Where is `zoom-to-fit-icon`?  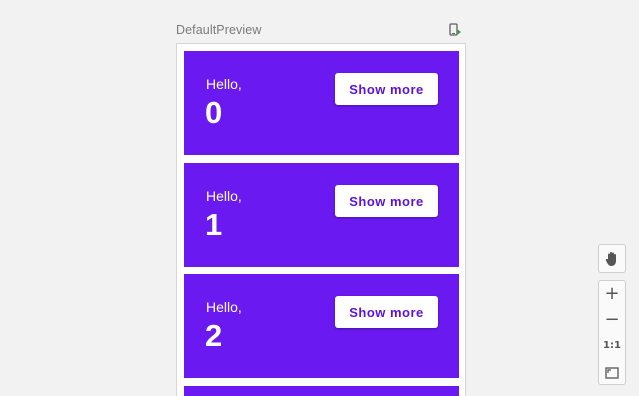
zoom-to-fit-icon is located at coordinates (612, 372).